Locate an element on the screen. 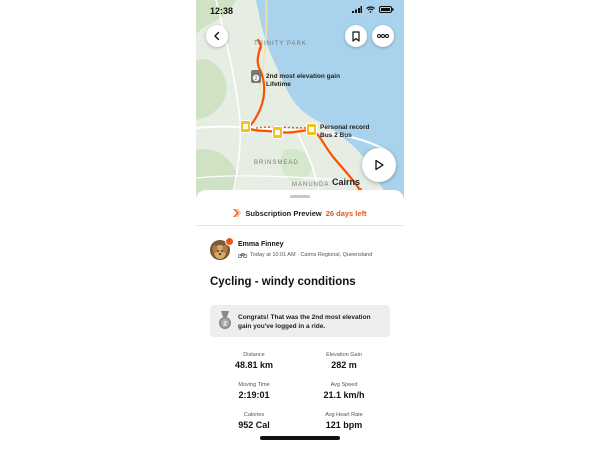  back-button is located at coordinates (217, 36).